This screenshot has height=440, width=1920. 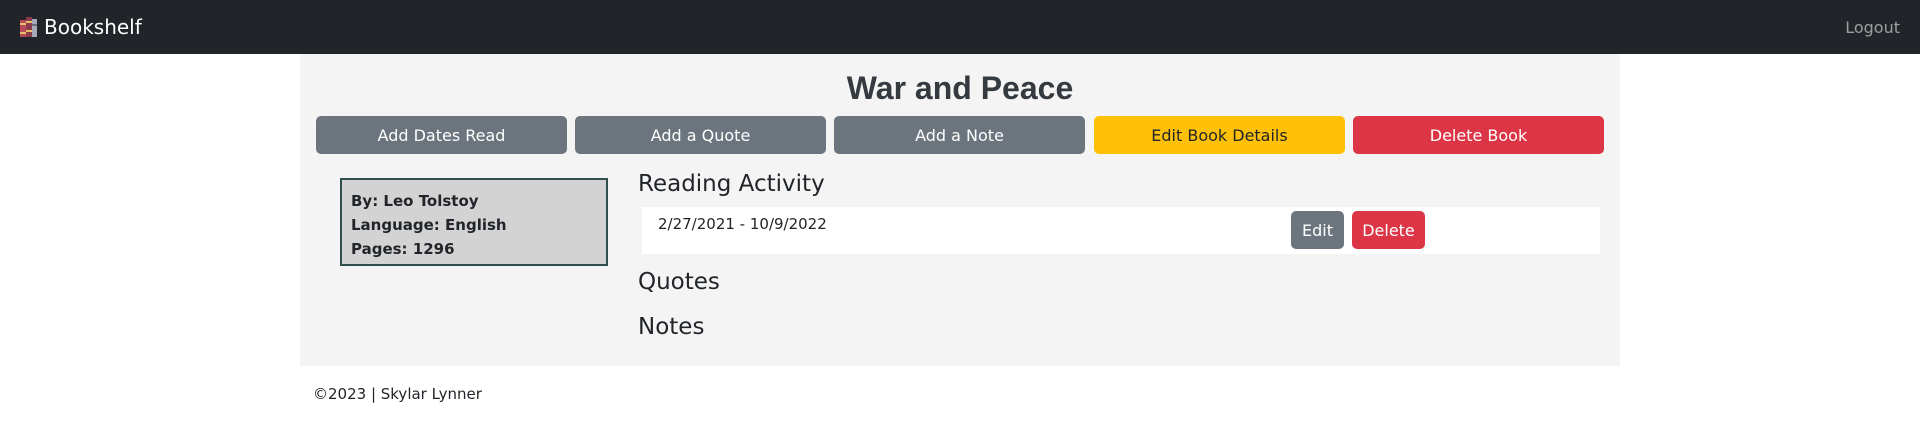 I want to click on brand-link: Bookshelf, so click(x=80, y=27).